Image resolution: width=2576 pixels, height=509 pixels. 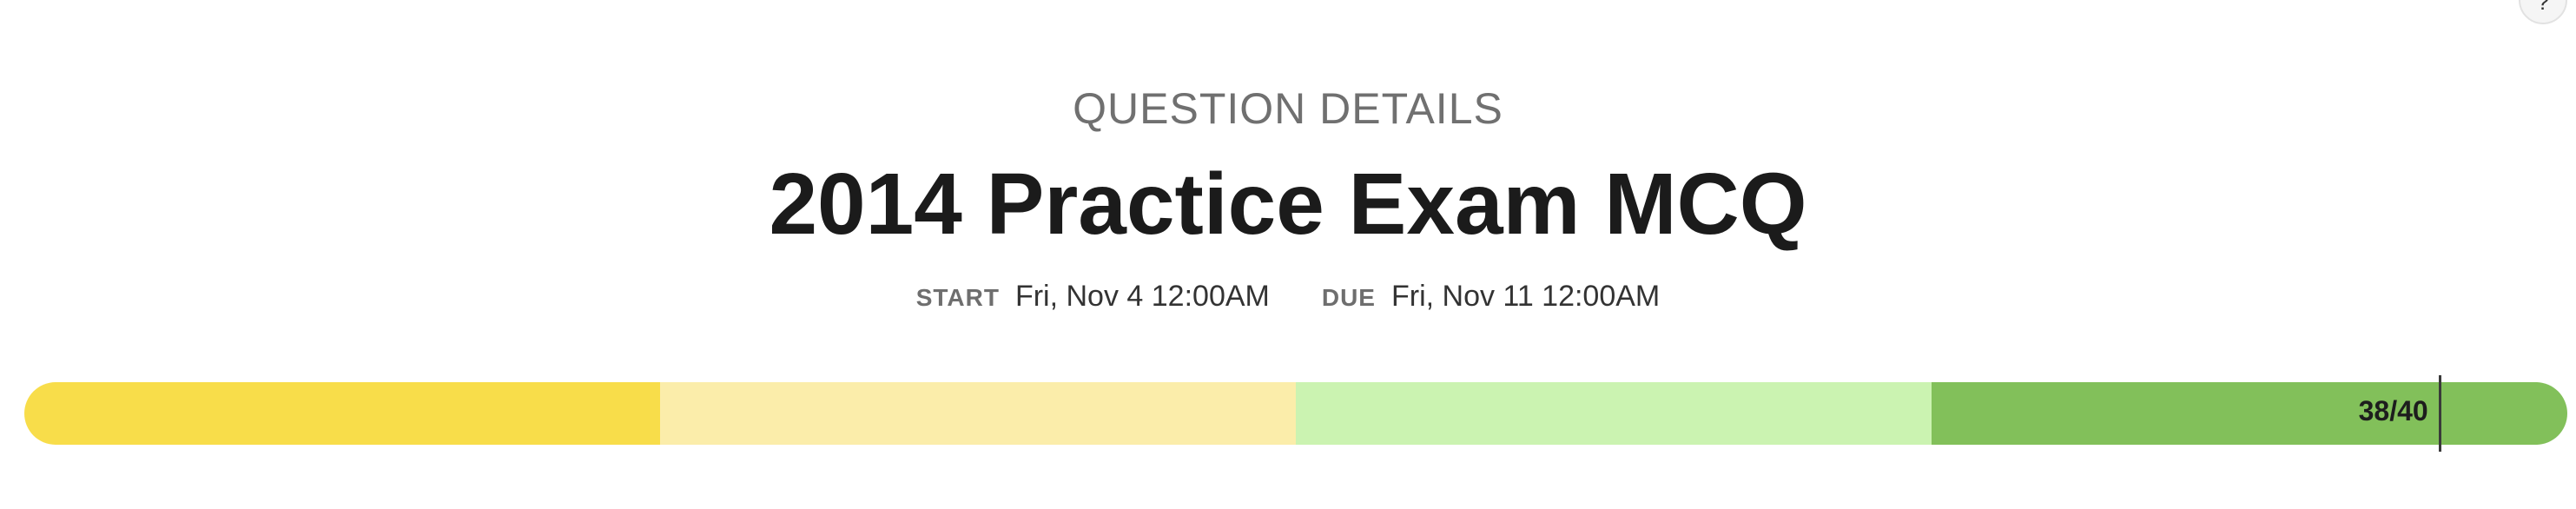 What do you see at coordinates (1525, 296) in the screenshot?
I see `due-date-value: Fri, Nov 11 12:00AM` at bounding box center [1525, 296].